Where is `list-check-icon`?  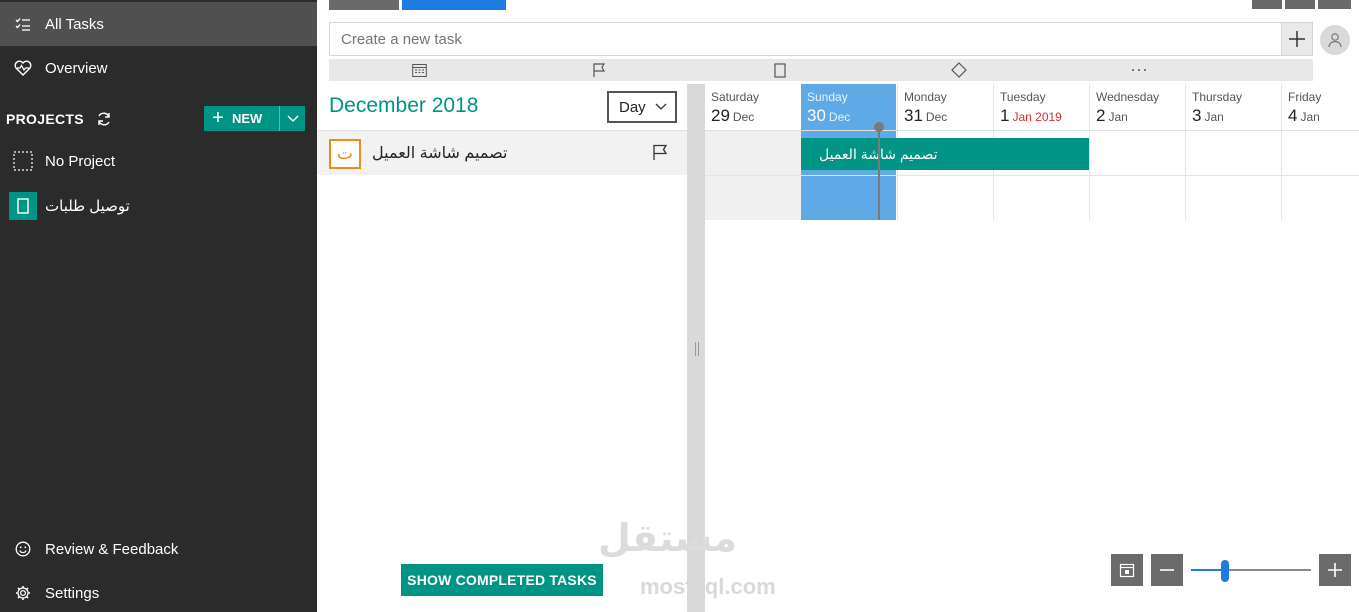 list-check-icon is located at coordinates (22, 24).